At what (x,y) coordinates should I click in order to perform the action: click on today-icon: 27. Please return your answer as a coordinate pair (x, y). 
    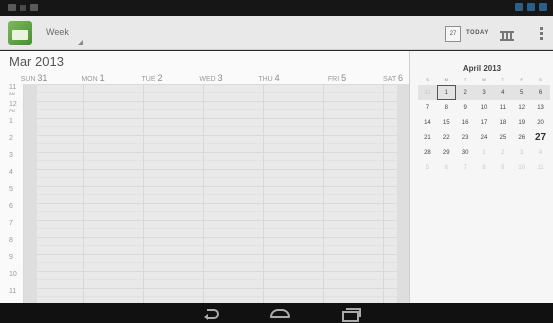
    Looking at the image, I should click on (453, 34).